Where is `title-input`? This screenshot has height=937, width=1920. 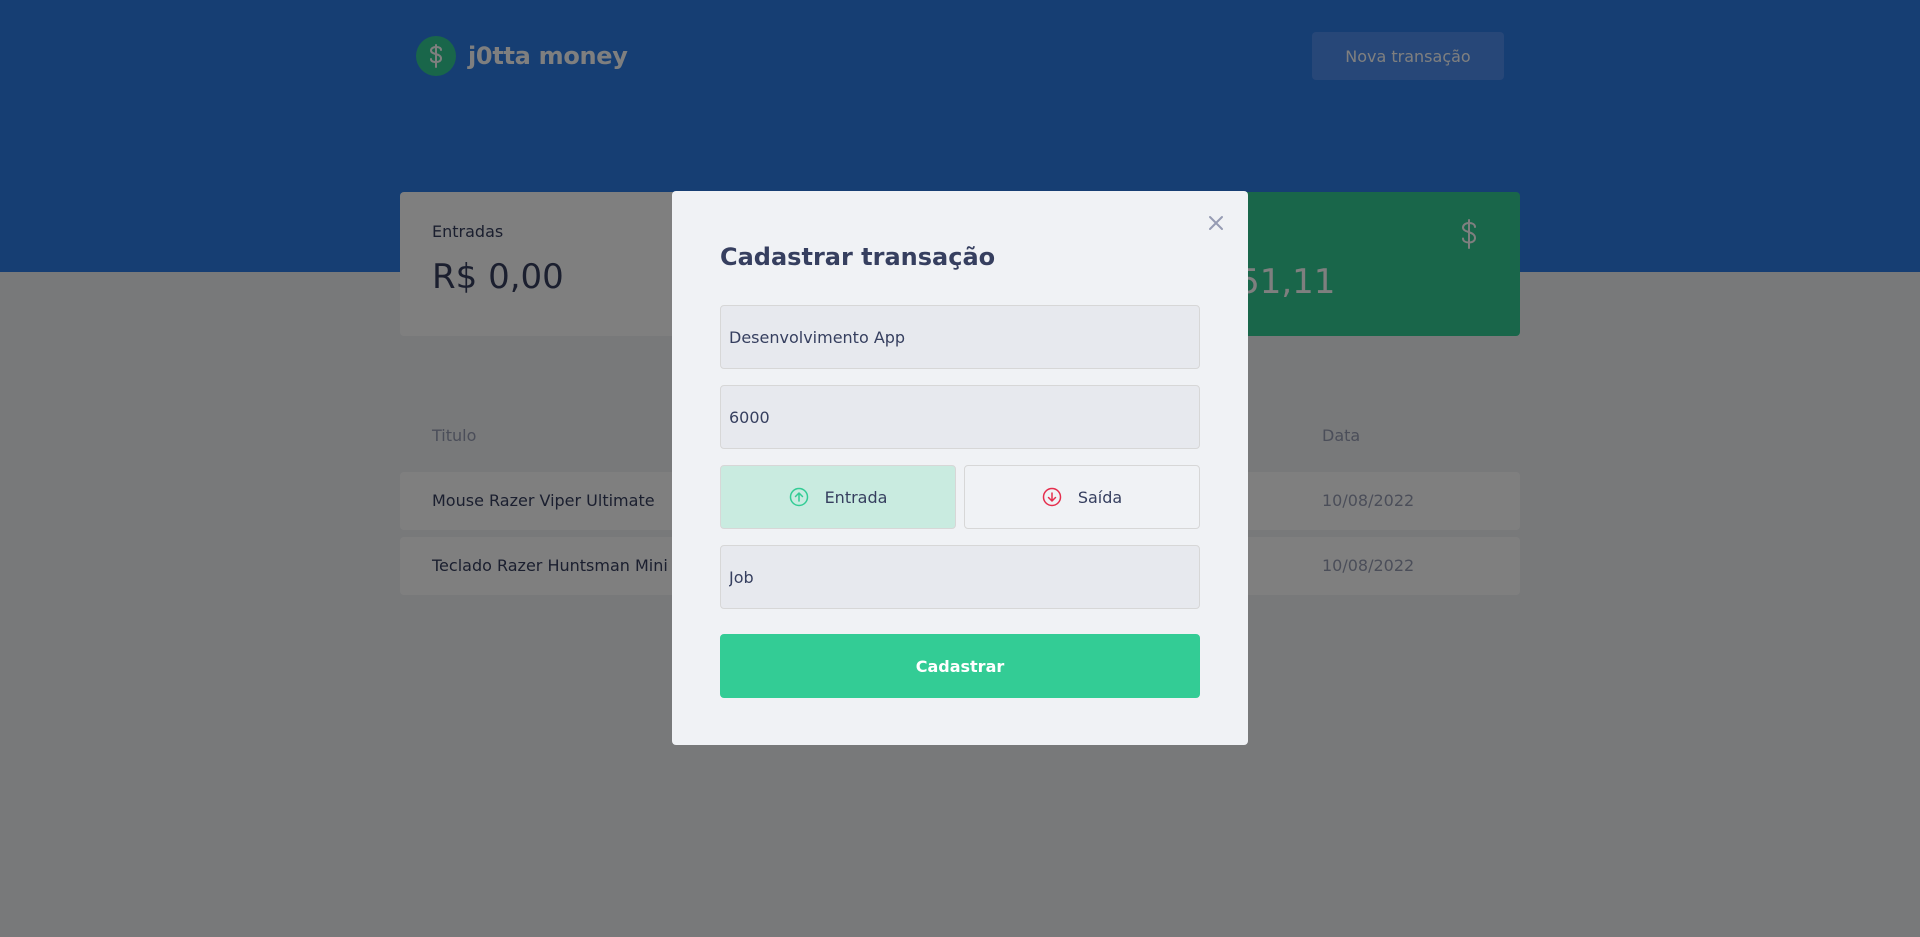 title-input is located at coordinates (960, 337).